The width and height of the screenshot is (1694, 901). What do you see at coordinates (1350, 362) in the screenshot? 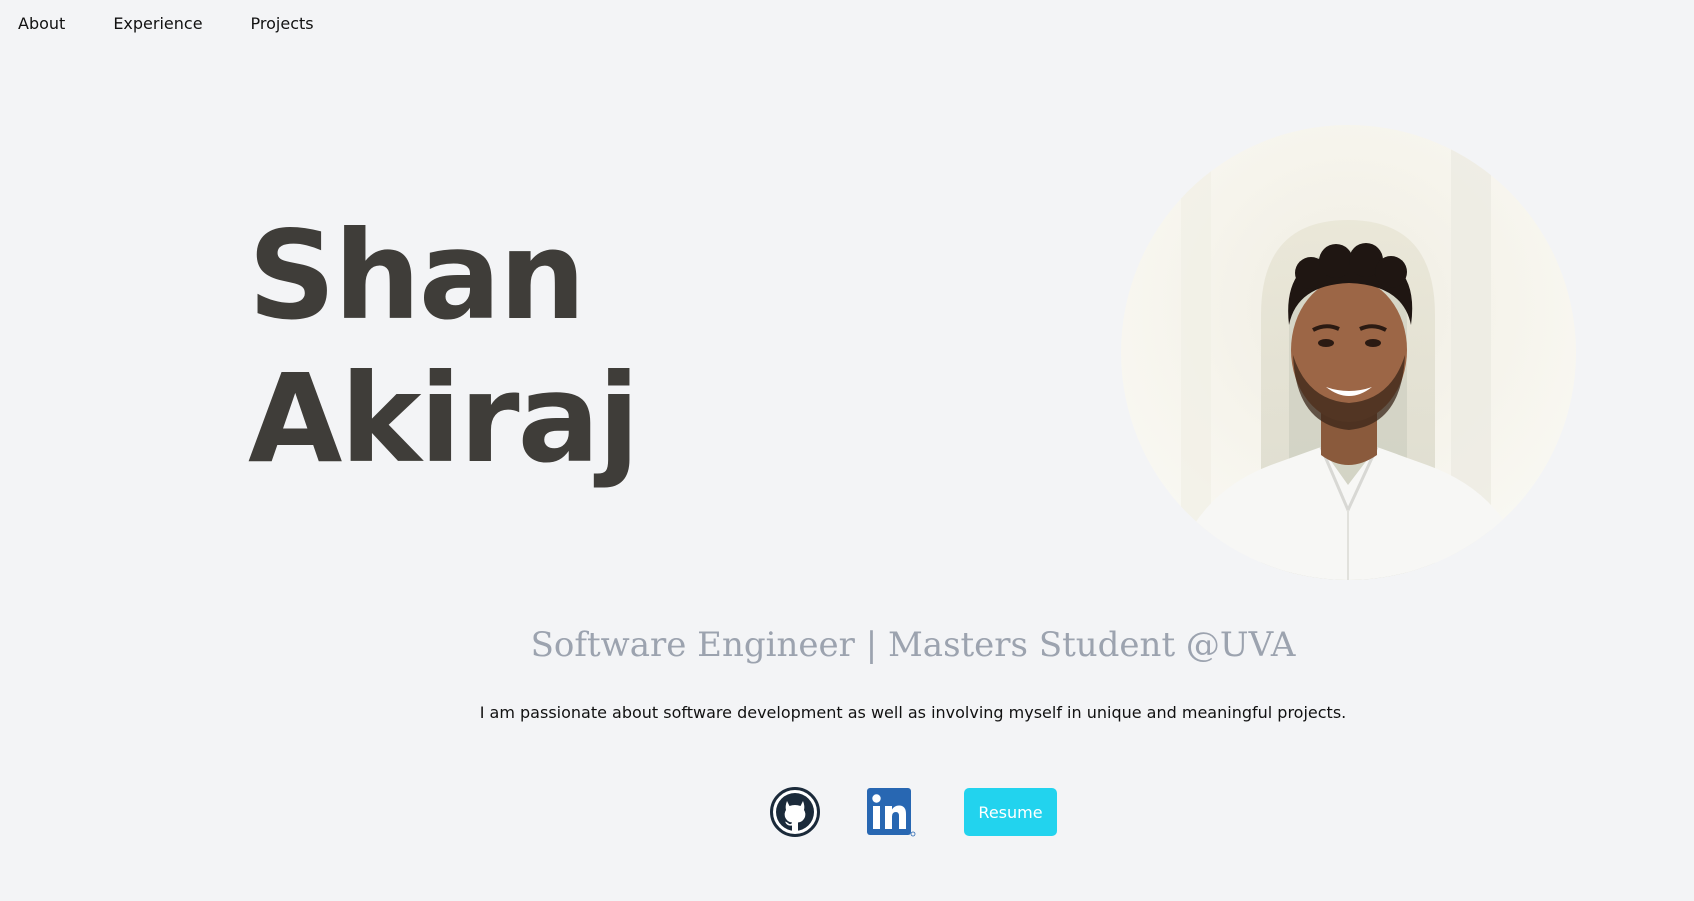
I see `profile-photo-illustration` at bounding box center [1350, 362].